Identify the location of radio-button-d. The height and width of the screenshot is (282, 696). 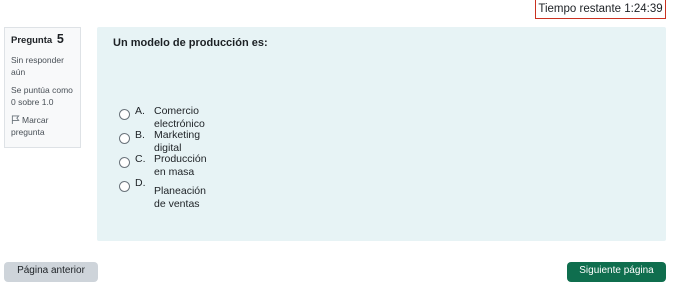
(124, 186).